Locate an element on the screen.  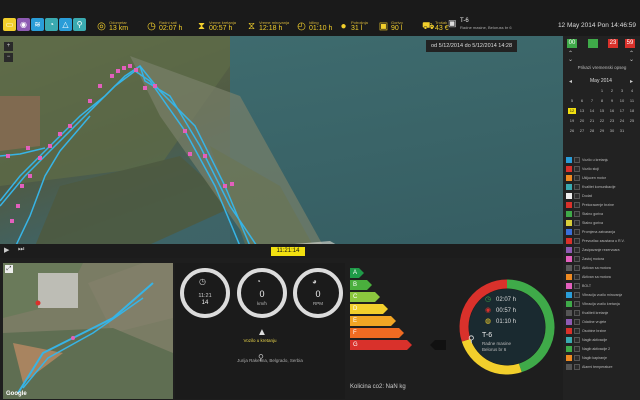
step-button: ⏭ is located at coordinates (22, 250).